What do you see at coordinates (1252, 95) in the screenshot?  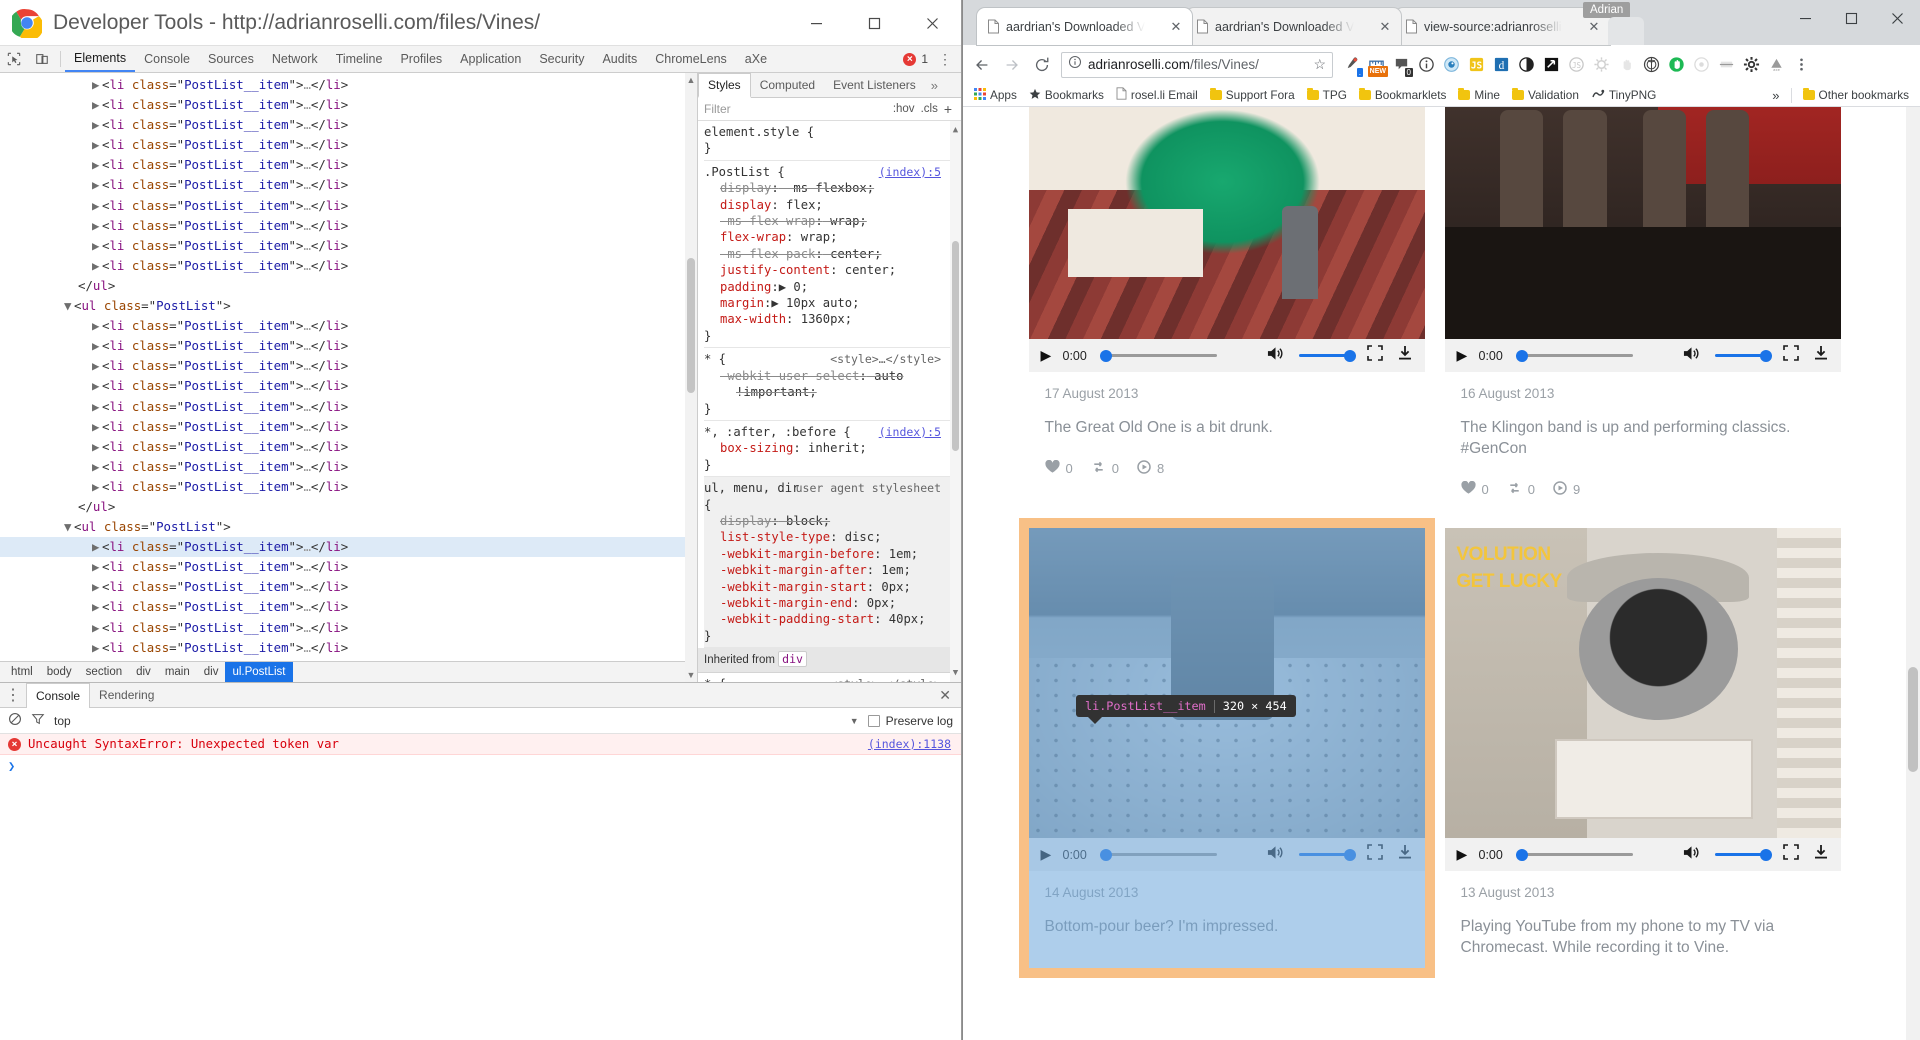 I see `bookmark-support-fora: Support Fora` at bounding box center [1252, 95].